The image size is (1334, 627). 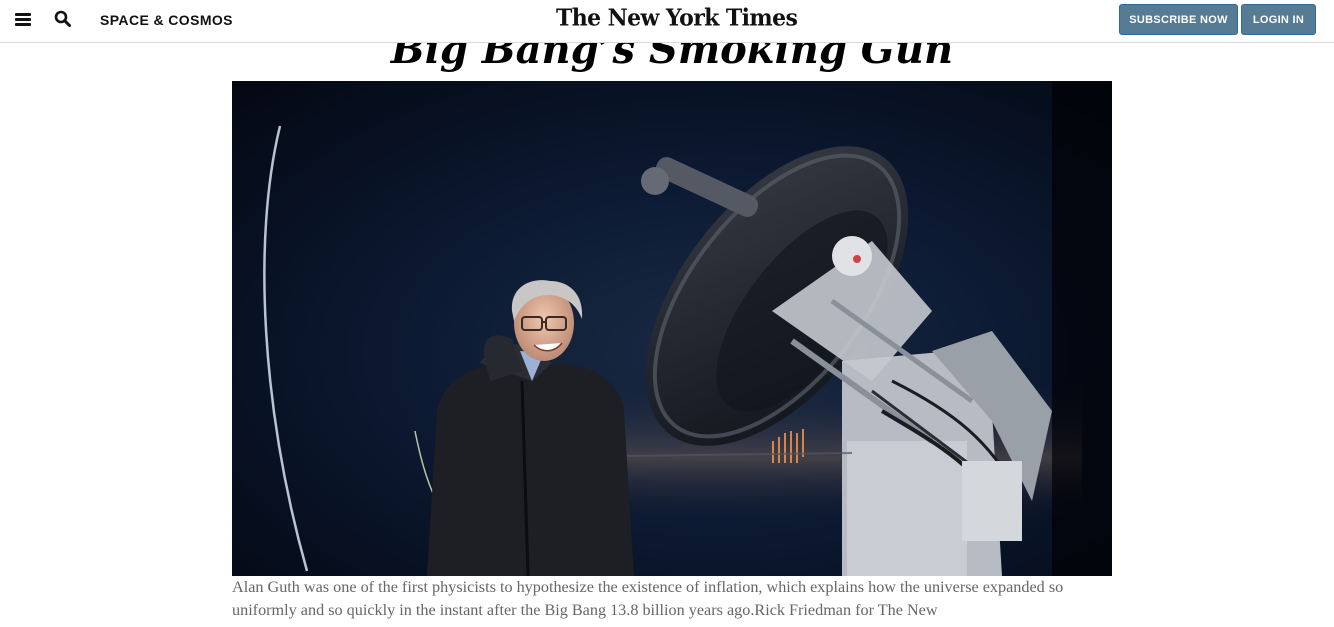 What do you see at coordinates (166, 20) in the screenshot?
I see `section-link: SPACE & COSMOS` at bounding box center [166, 20].